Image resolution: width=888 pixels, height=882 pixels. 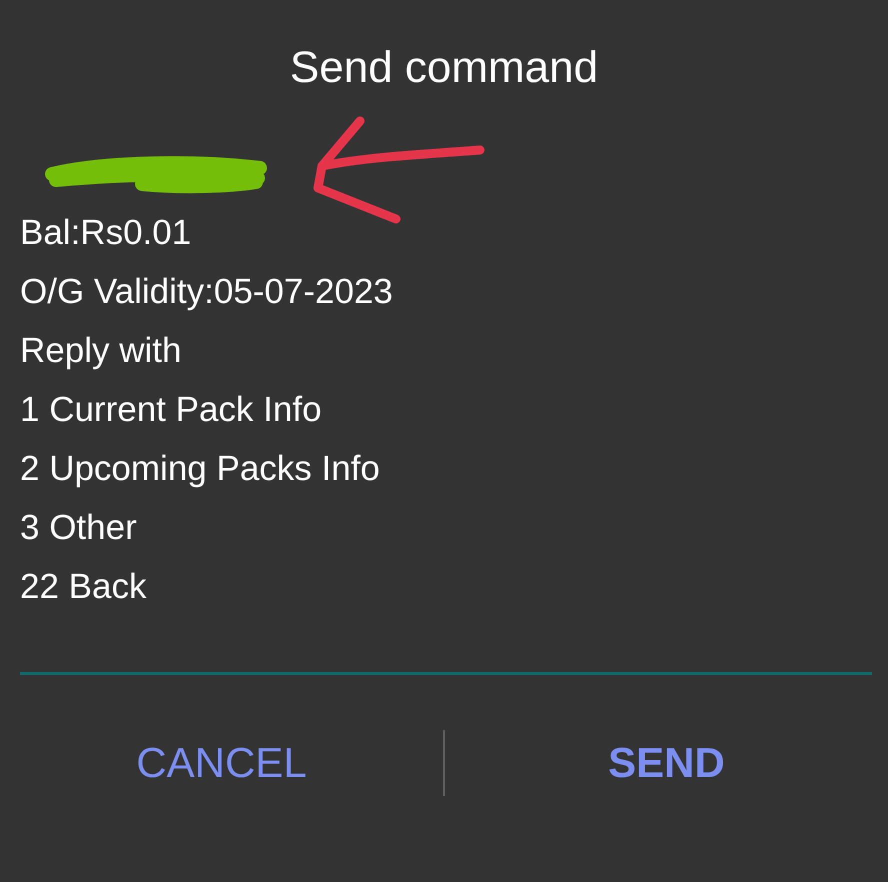 I want to click on message-text: Bal:Rs0.01, so click(x=106, y=233).